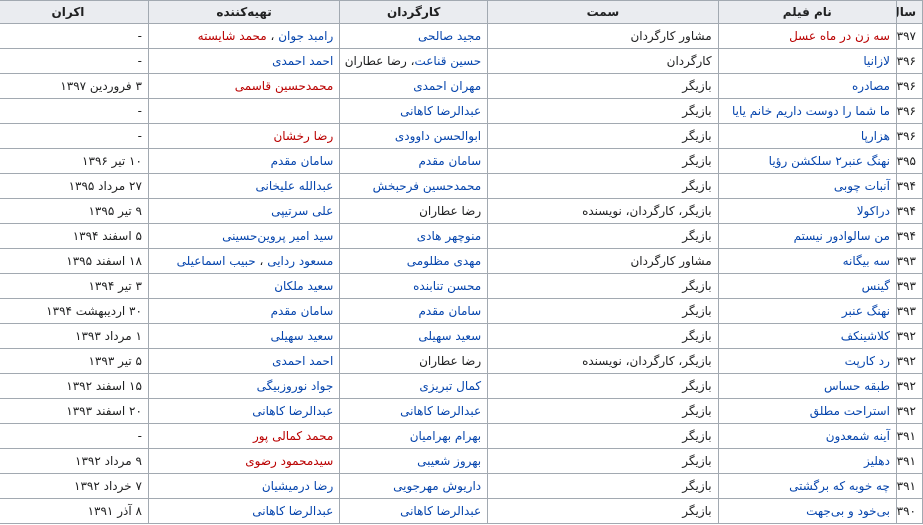  What do you see at coordinates (848, 511) in the screenshot?
I see `cell-link: بی‌خود و بی‌جهت` at bounding box center [848, 511].